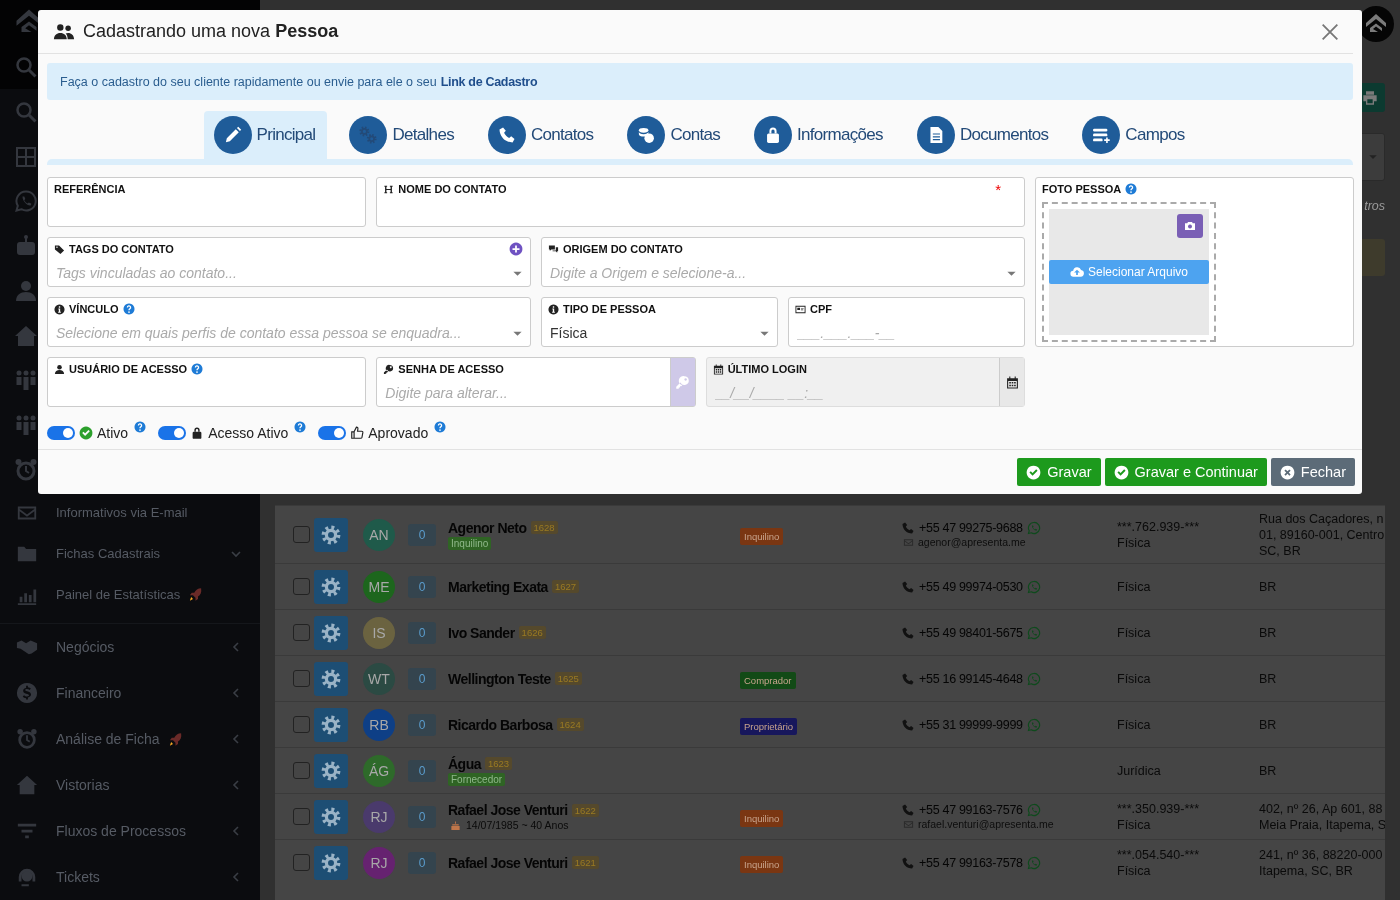  Describe the element at coordinates (762, 818) in the screenshot. I see `profile-tag: Inquilino` at that location.